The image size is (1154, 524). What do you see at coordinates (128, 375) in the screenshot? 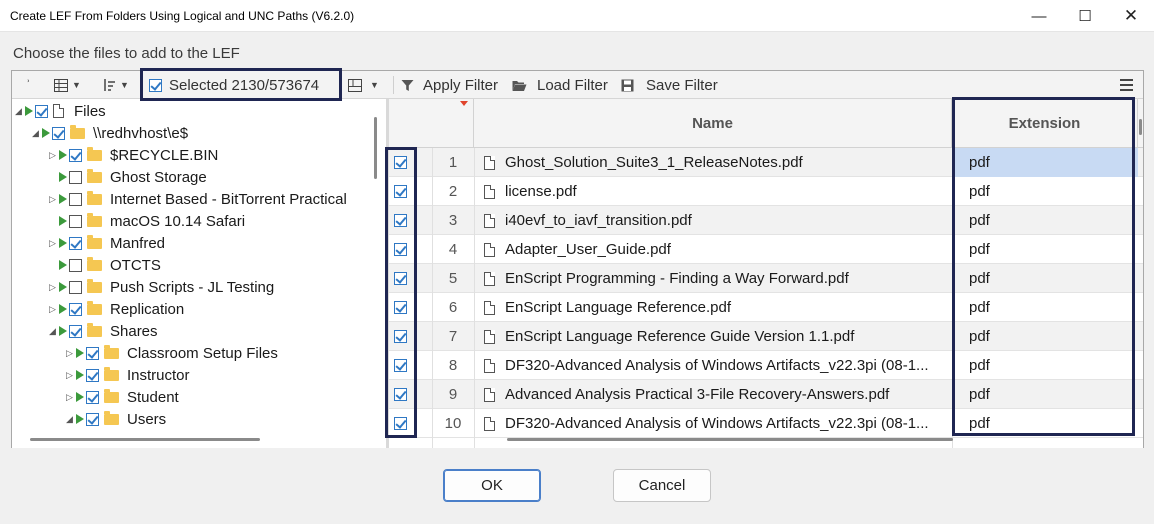
I see `tree-item: ▷ Instructor` at bounding box center [128, 375].